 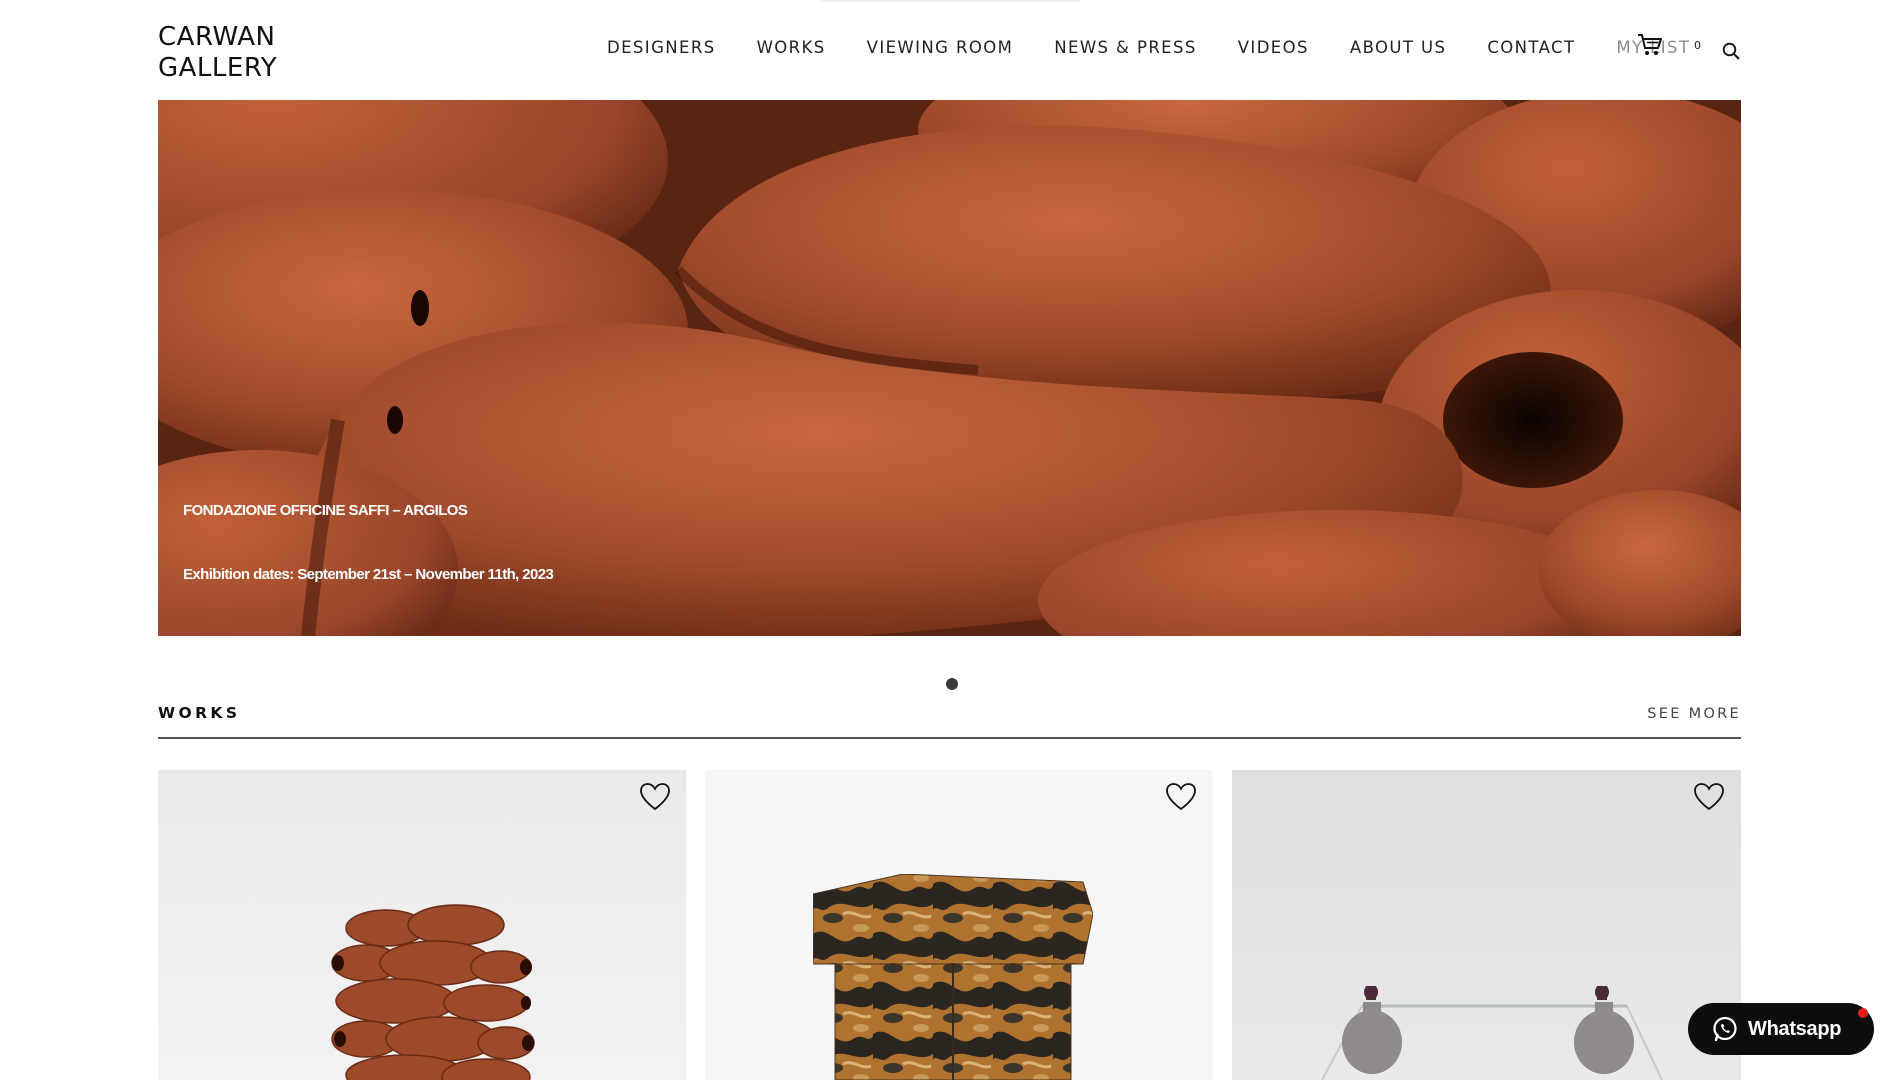 I want to click on cart-count: 0, so click(x=1697, y=45).